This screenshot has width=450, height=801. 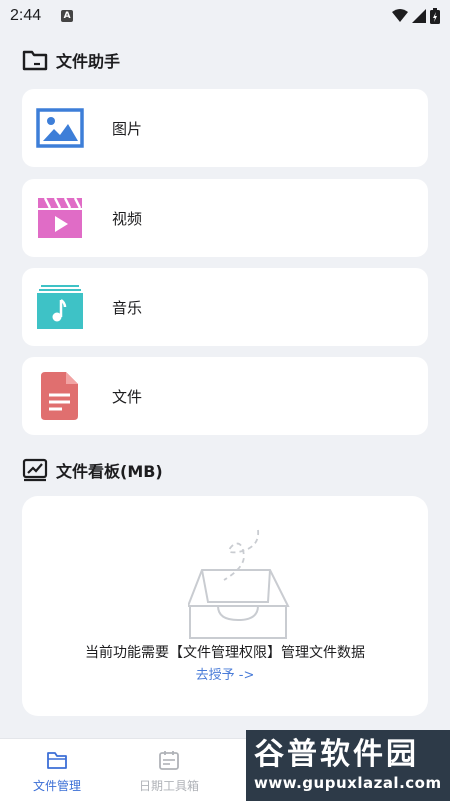 I want to click on music-card: 音乐, so click(x=225, y=307).